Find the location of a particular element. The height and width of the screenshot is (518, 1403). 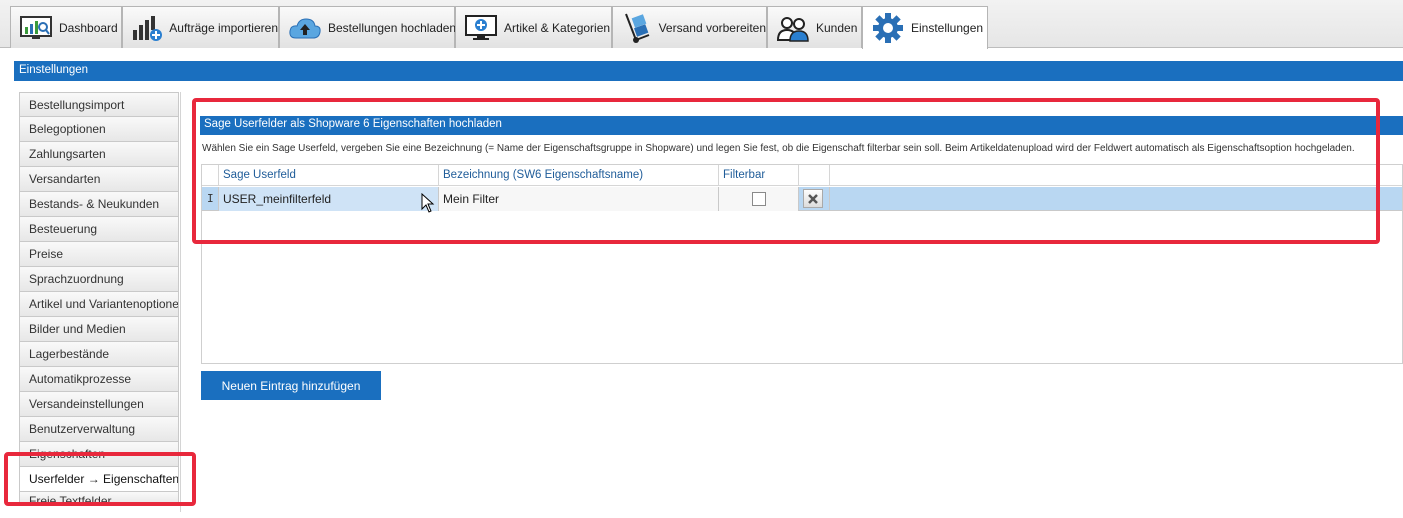

tab-label: Versand vorbereiten is located at coordinates (712, 27).